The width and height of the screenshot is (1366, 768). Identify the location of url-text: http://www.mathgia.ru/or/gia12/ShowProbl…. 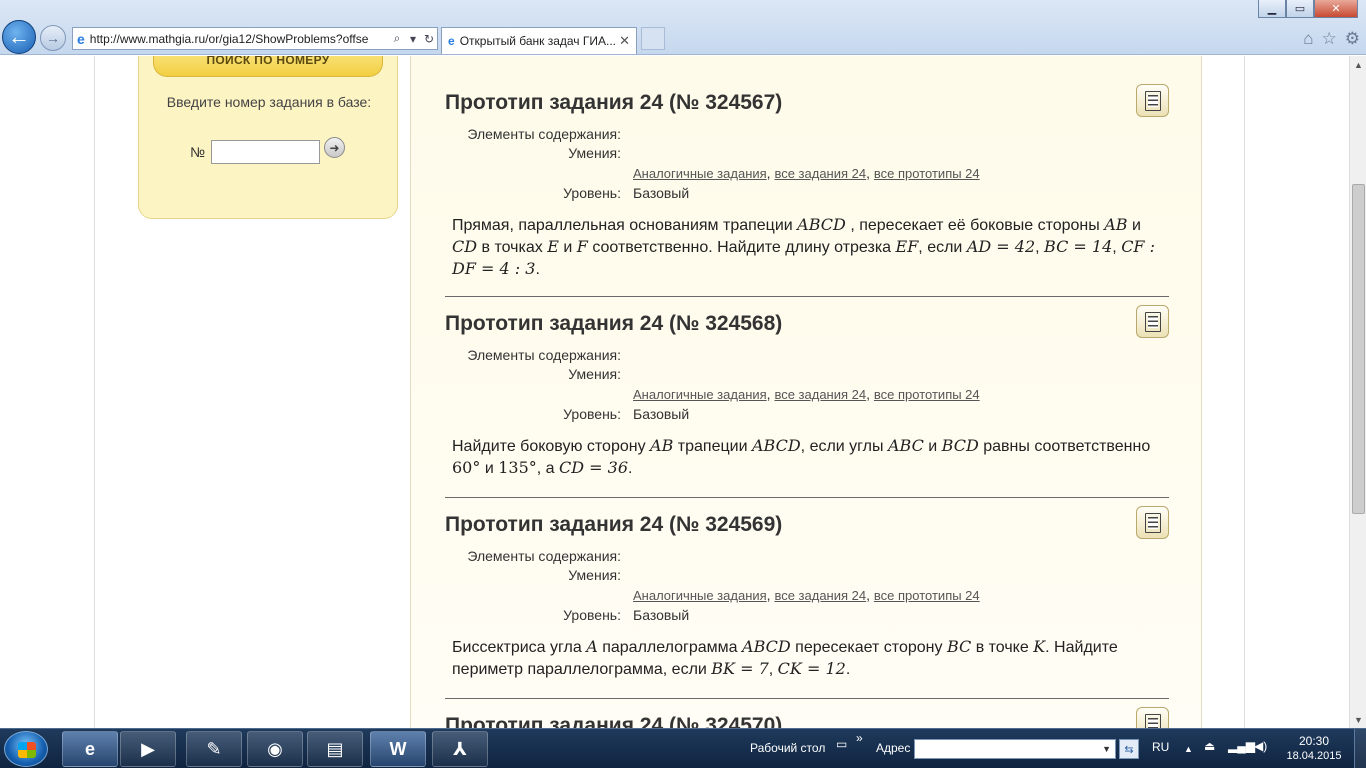
(239, 39).